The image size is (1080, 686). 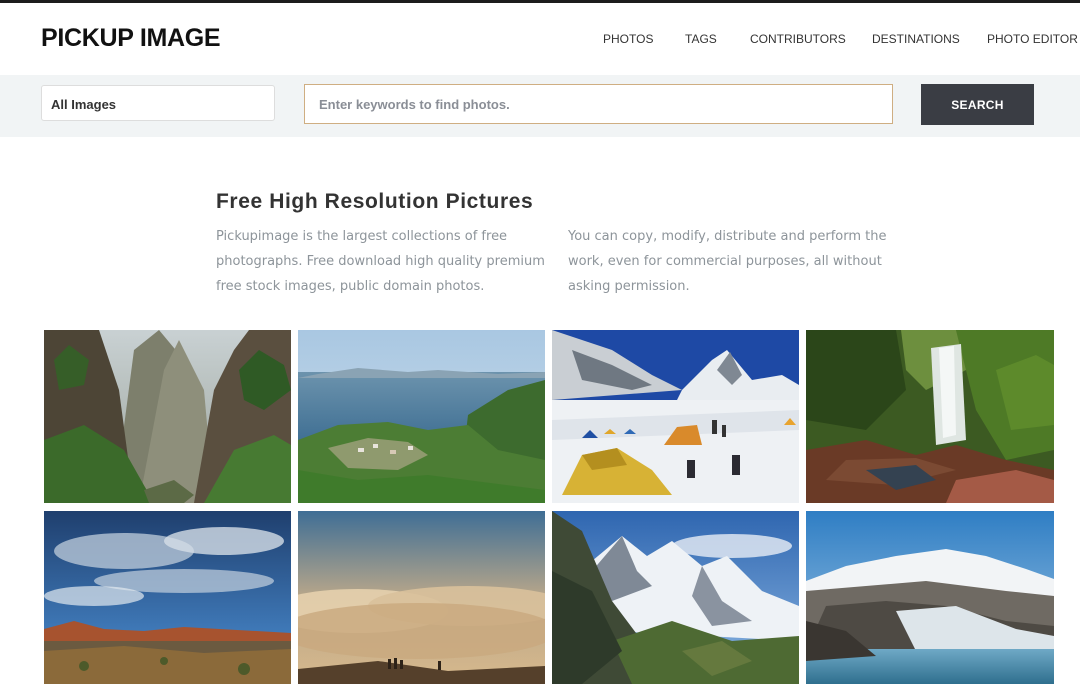 What do you see at coordinates (421, 416) in the screenshot?
I see `photo-thumbnail-coastal-bay` at bounding box center [421, 416].